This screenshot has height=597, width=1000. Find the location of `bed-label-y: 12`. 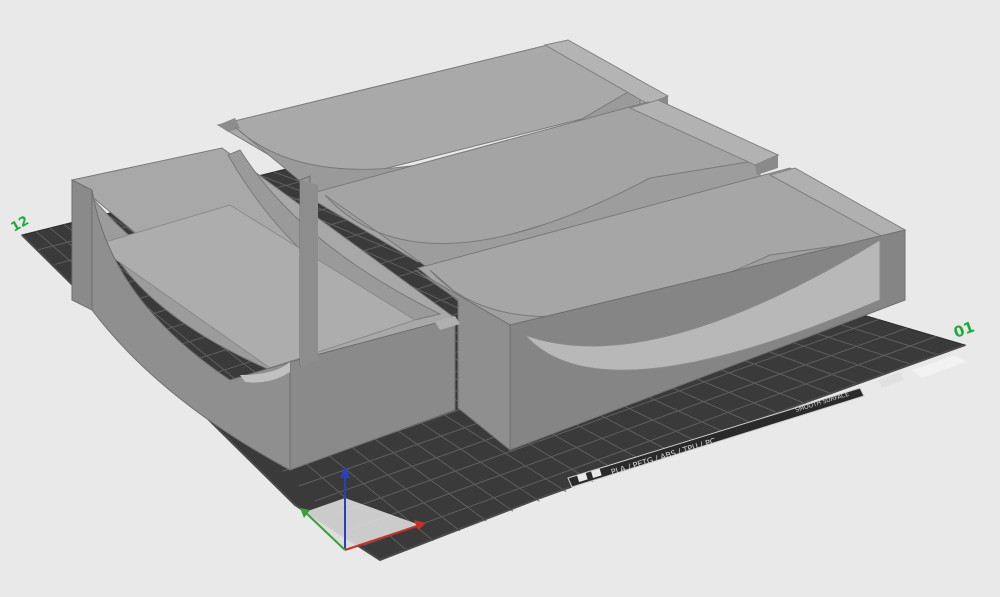

bed-label-y: 12 is located at coordinates (20, 224).